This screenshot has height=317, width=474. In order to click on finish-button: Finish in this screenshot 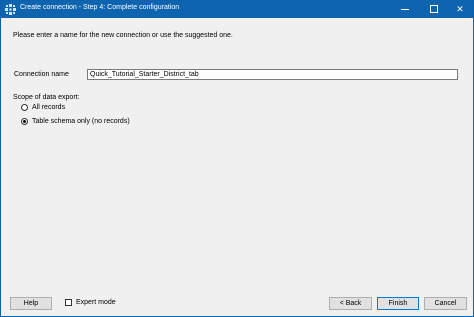, I will do `click(398, 303)`.